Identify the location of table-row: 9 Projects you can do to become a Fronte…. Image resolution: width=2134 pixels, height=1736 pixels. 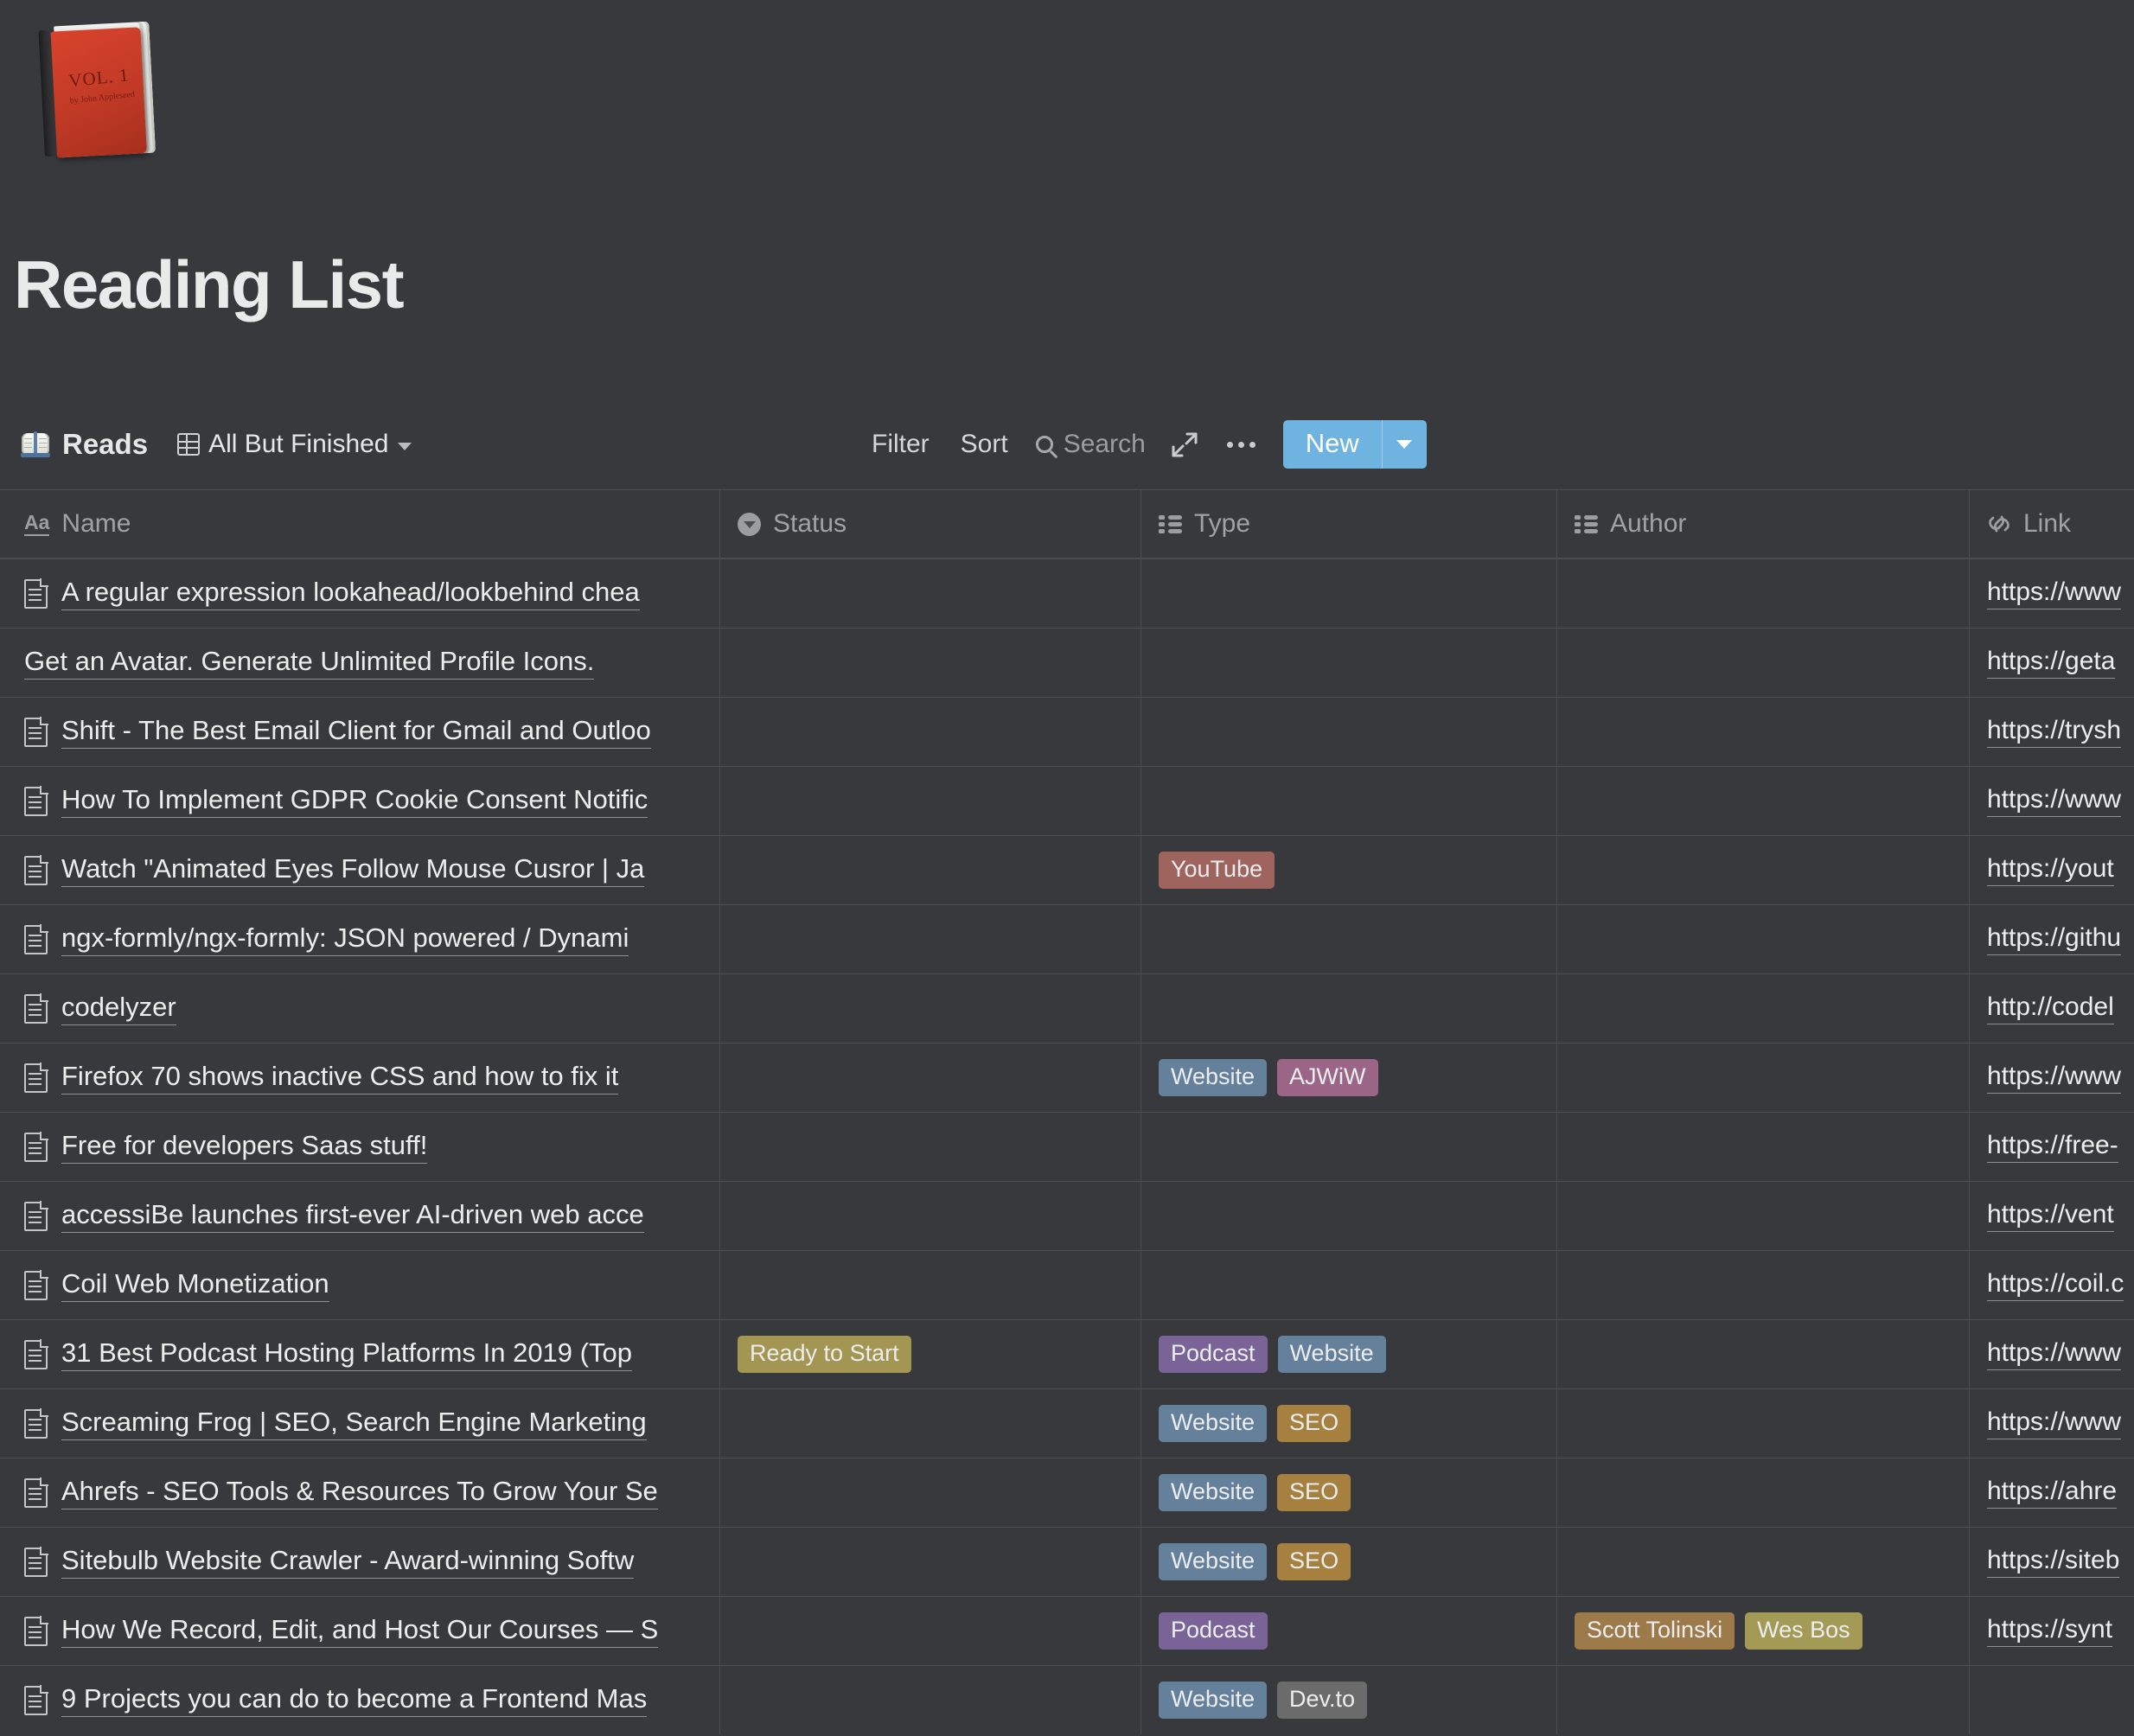
(1067, 1699).